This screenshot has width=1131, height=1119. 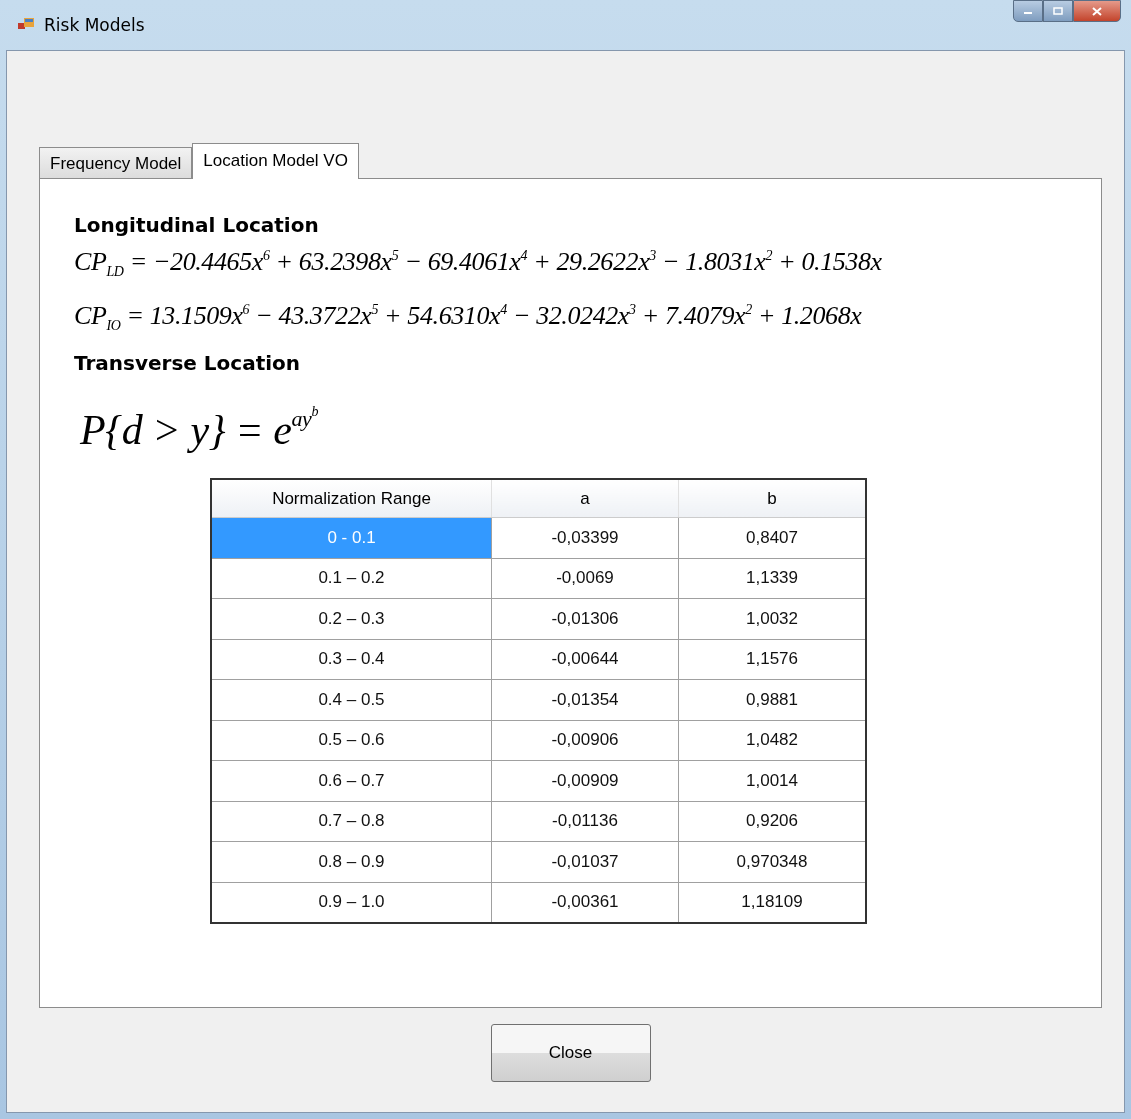 I want to click on column-header: b, so click(x=772, y=498).